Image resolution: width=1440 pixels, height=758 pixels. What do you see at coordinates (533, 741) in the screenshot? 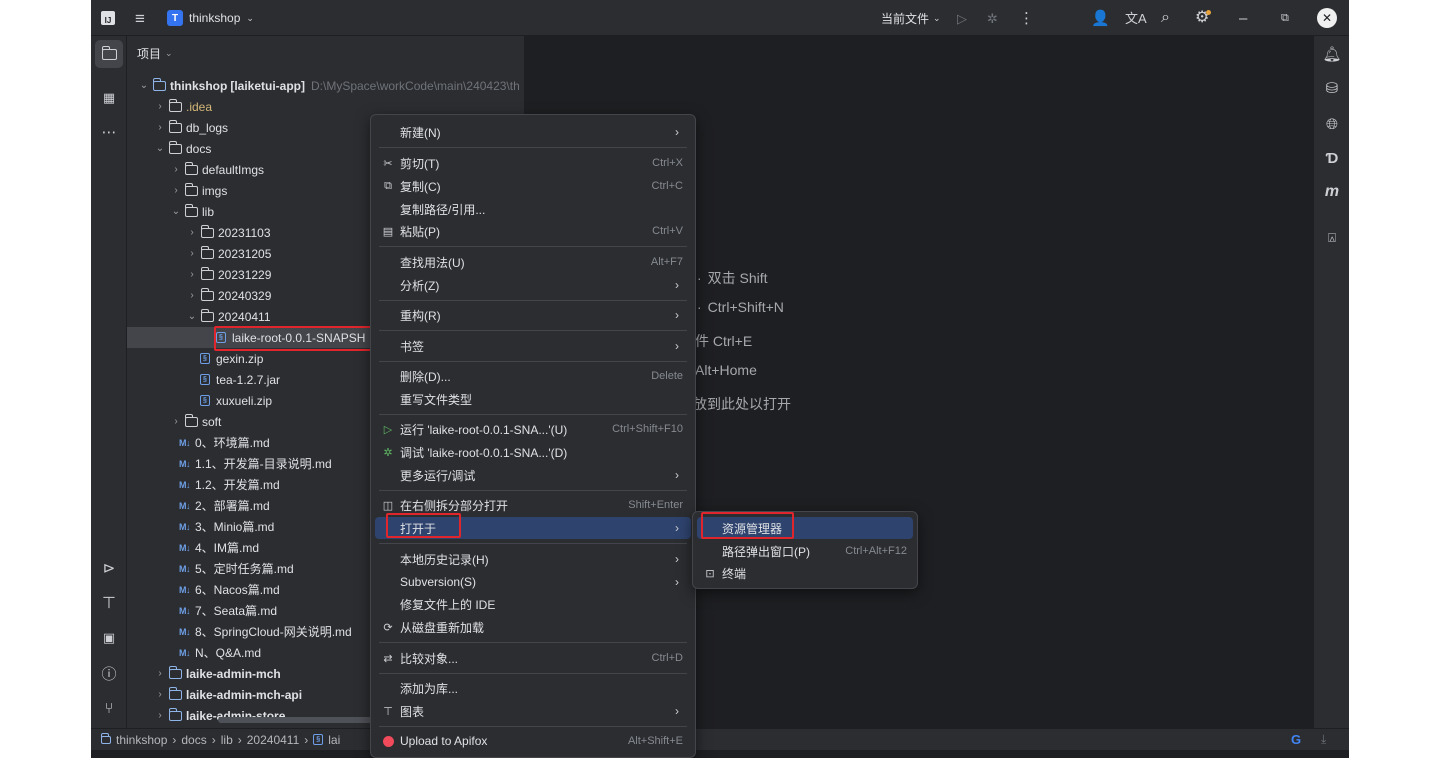
I see `menu-item-upload-apifox: Upload to Apifox Alt+Shift+E` at bounding box center [533, 741].